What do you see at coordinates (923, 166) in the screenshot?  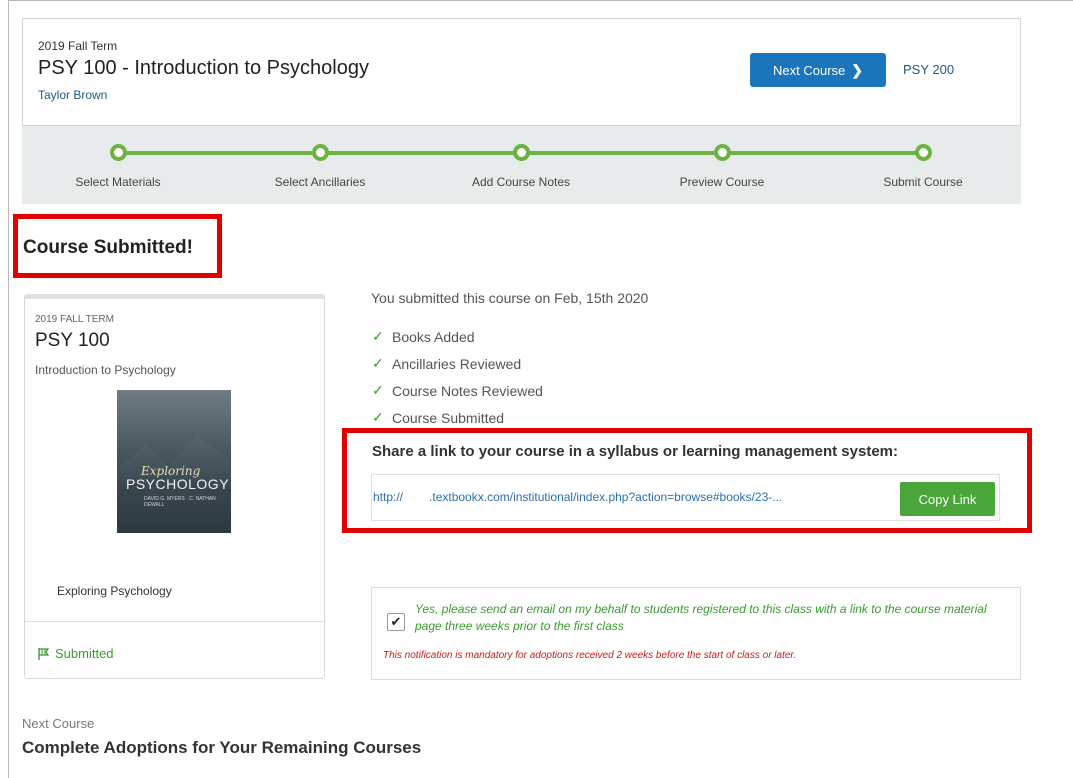 I see `step-submit-course: Submit Course` at bounding box center [923, 166].